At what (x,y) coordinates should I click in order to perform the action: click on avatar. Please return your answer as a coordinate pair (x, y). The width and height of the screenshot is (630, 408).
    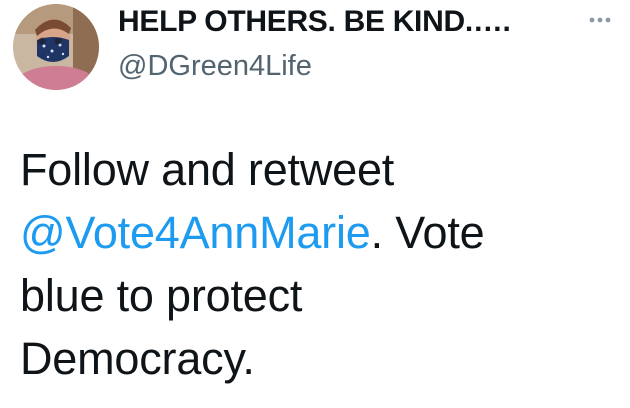
    Looking at the image, I should click on (56, 47).